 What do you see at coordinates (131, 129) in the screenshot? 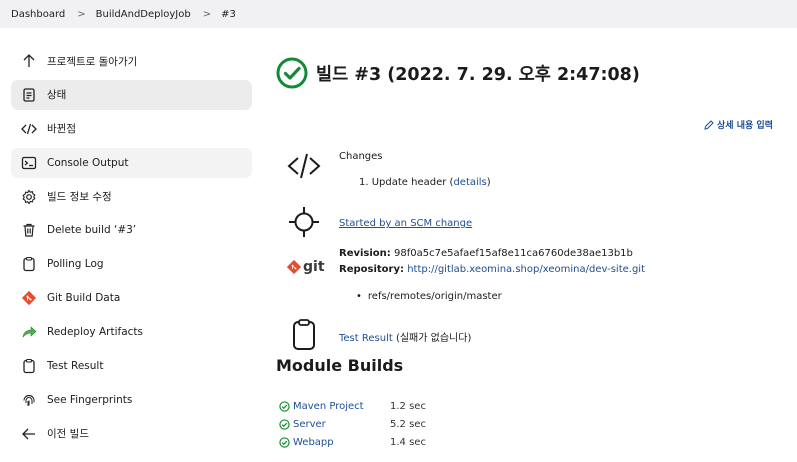
I see `sidebar-item-changes: 바뀐점` at bounding box center [131, 129].